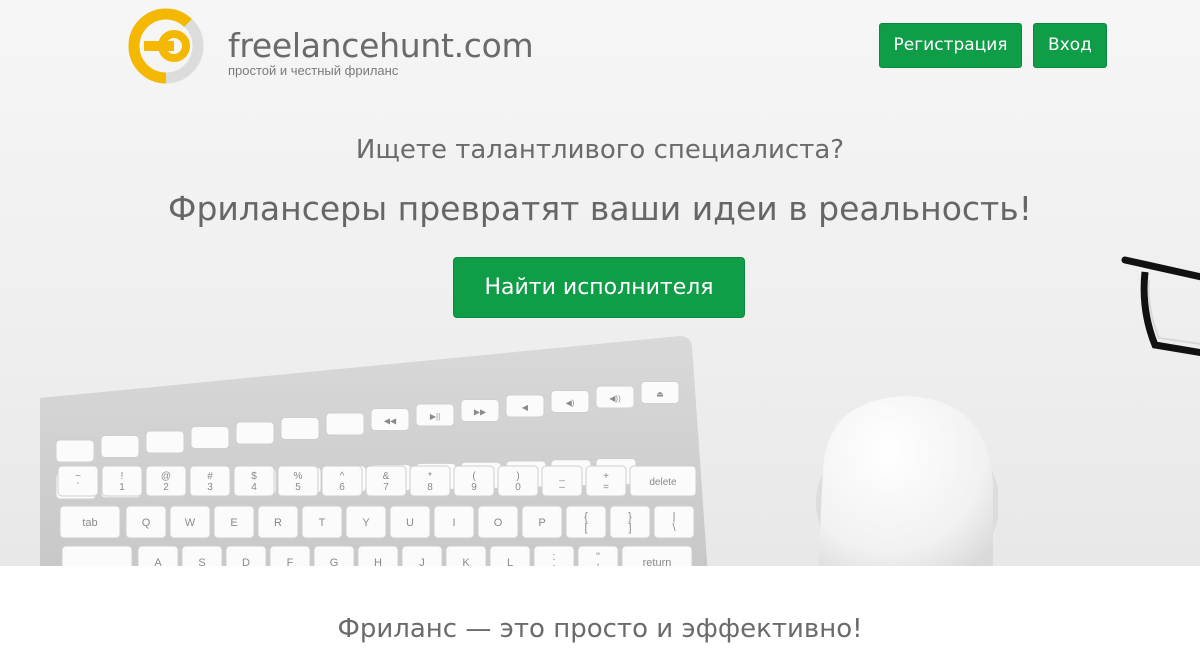 Image resolution: width=1200 pixels, height=664 pixels. What do you see at coordinates (570, 403) in the screenshot?
I see `keyboard-key-label: ◀)` at bounding box center [570, 403].